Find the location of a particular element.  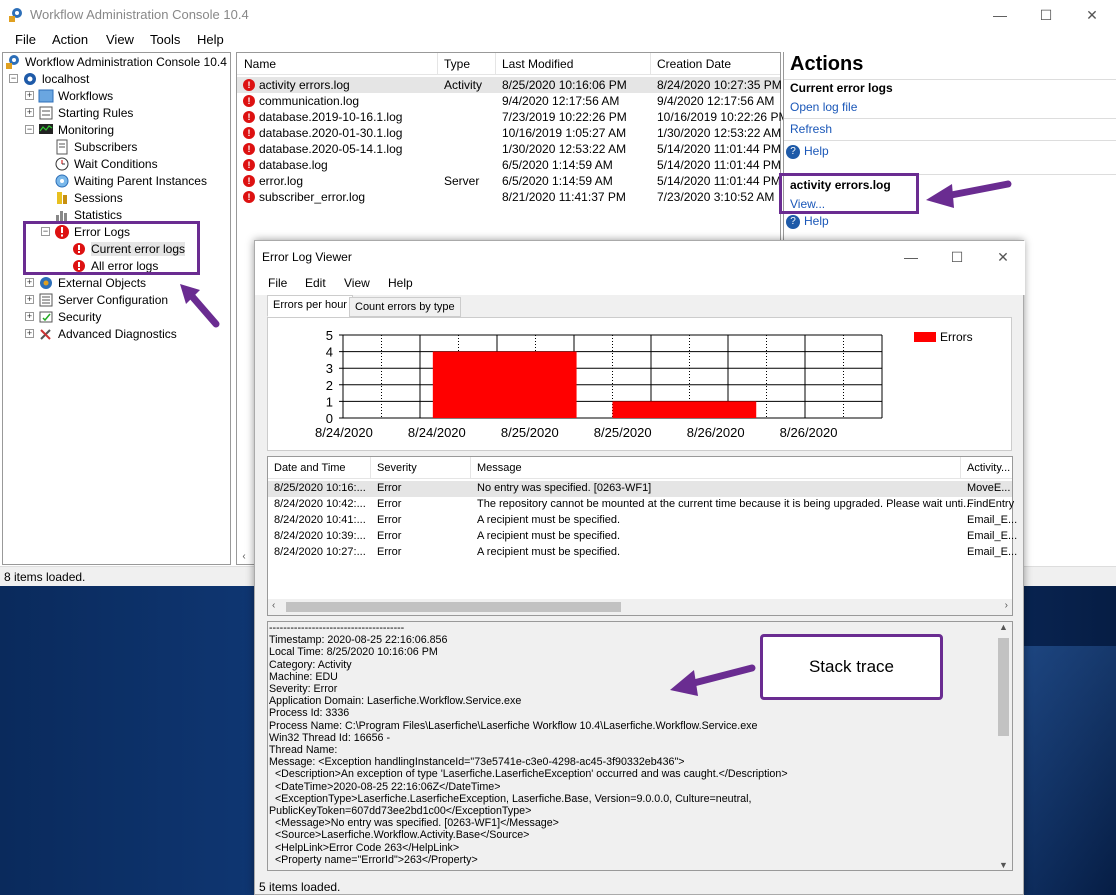

tree-item-label: Server Configuration is located at coordinates (113, 299).